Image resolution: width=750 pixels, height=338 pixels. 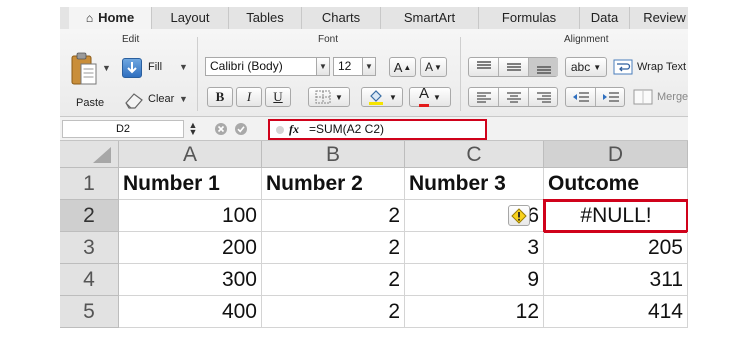 I want to click on borders-icon, so click(x=323, y=97).